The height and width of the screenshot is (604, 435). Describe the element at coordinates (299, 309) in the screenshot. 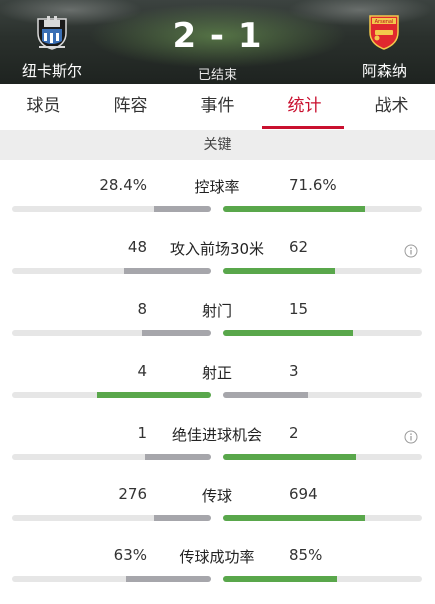

I see `stat-away-value: 15` at that location.